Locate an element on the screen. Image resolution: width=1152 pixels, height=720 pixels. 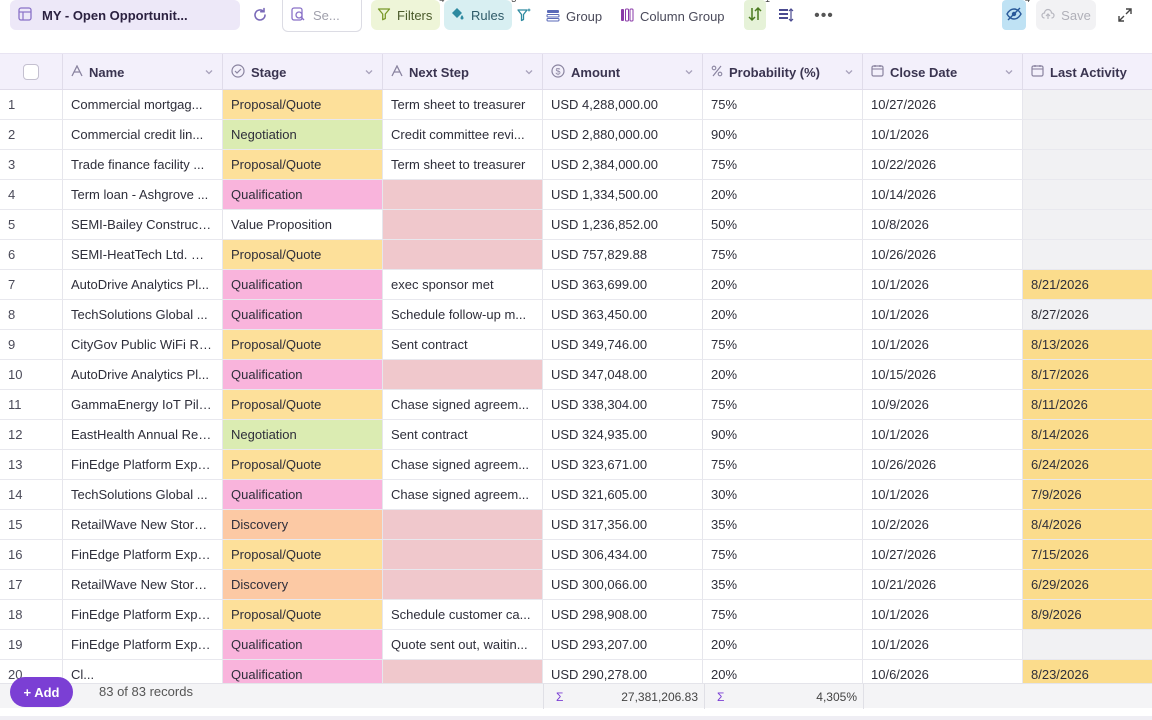
amount-cell: USD 298,908.00 is located at coordinates (623, 614).